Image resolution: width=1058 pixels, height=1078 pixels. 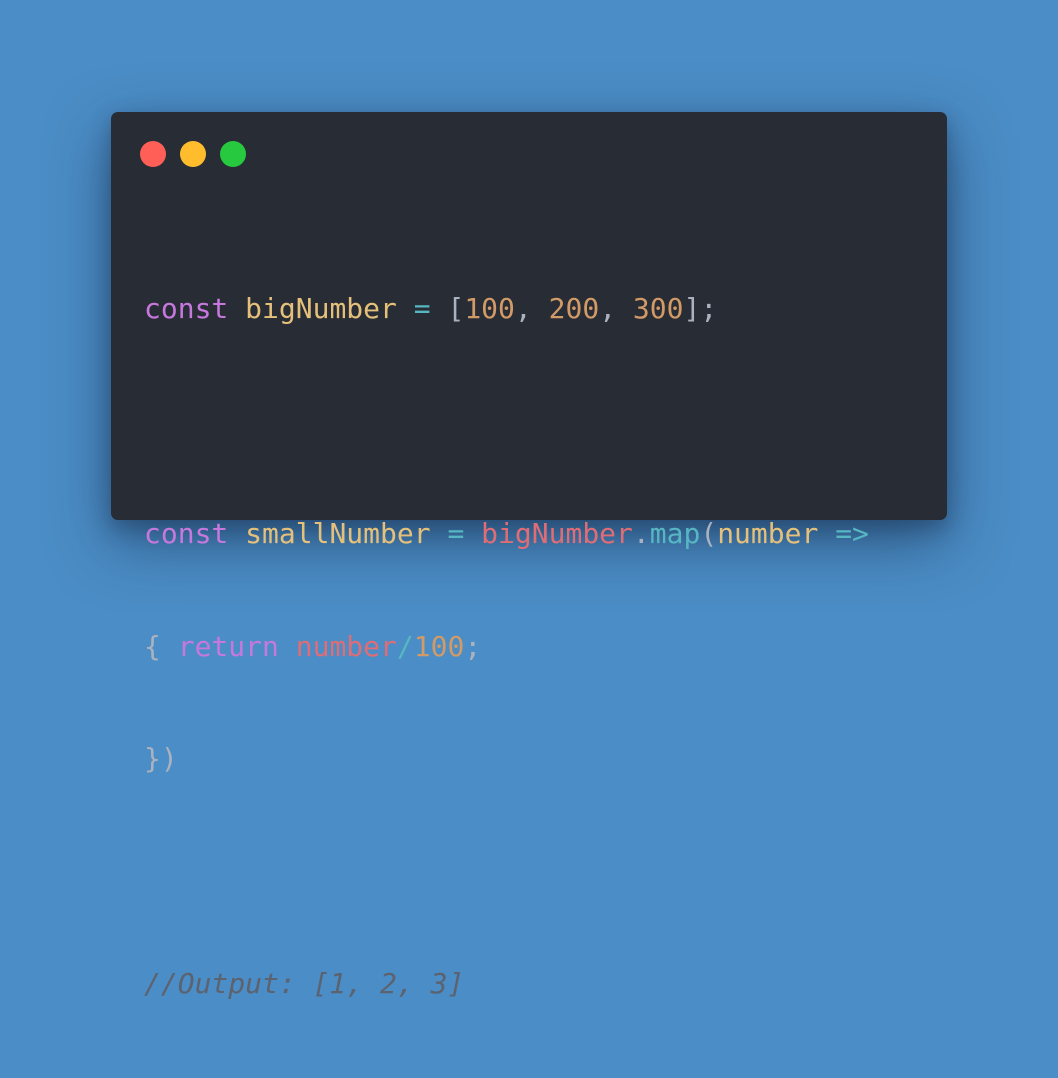 What do you see at coordinates (153, 154) in the screenshot?
I see `close-button` at bounding box center [153, 154].